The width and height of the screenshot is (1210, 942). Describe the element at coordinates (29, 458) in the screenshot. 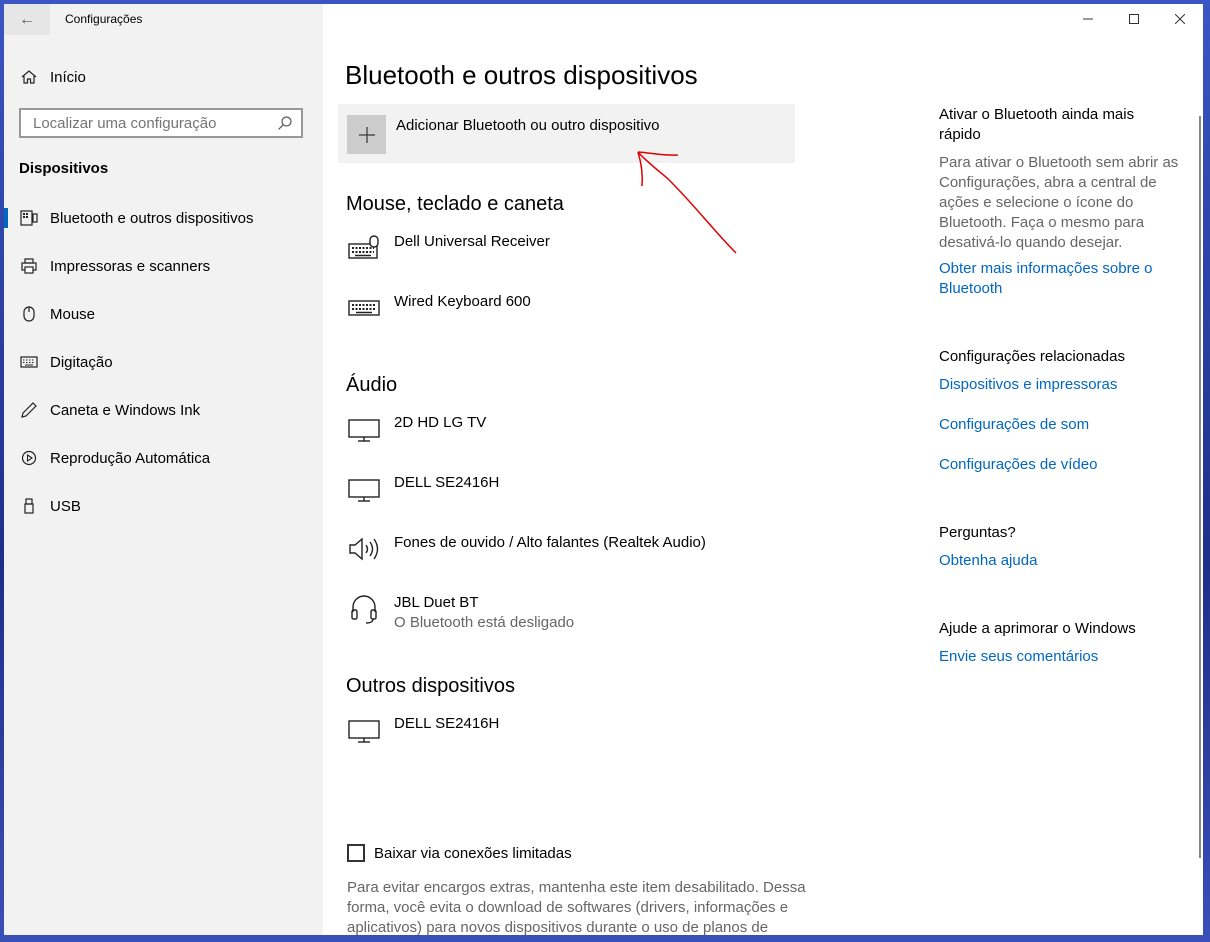

I see `autoplay-icon` at that location.